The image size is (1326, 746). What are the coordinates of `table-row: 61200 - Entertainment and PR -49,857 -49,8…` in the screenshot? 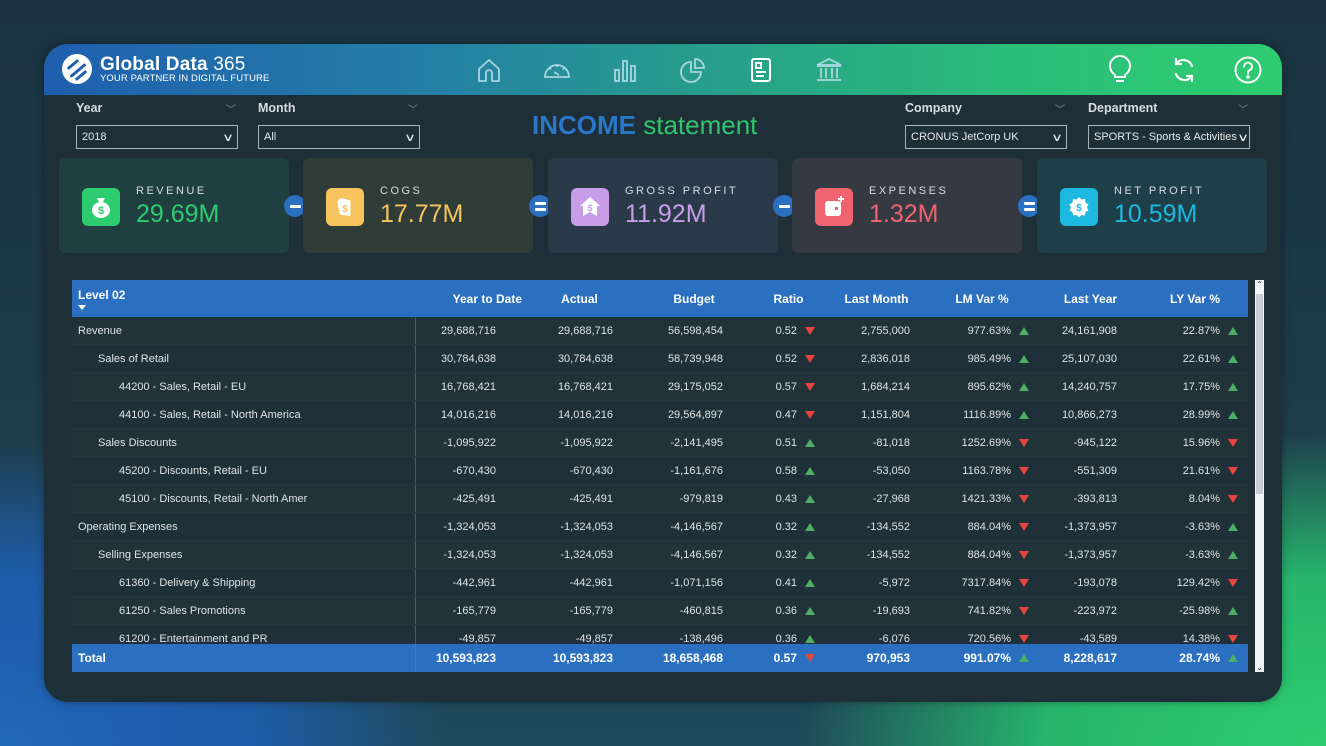 It's located at (660, 634).